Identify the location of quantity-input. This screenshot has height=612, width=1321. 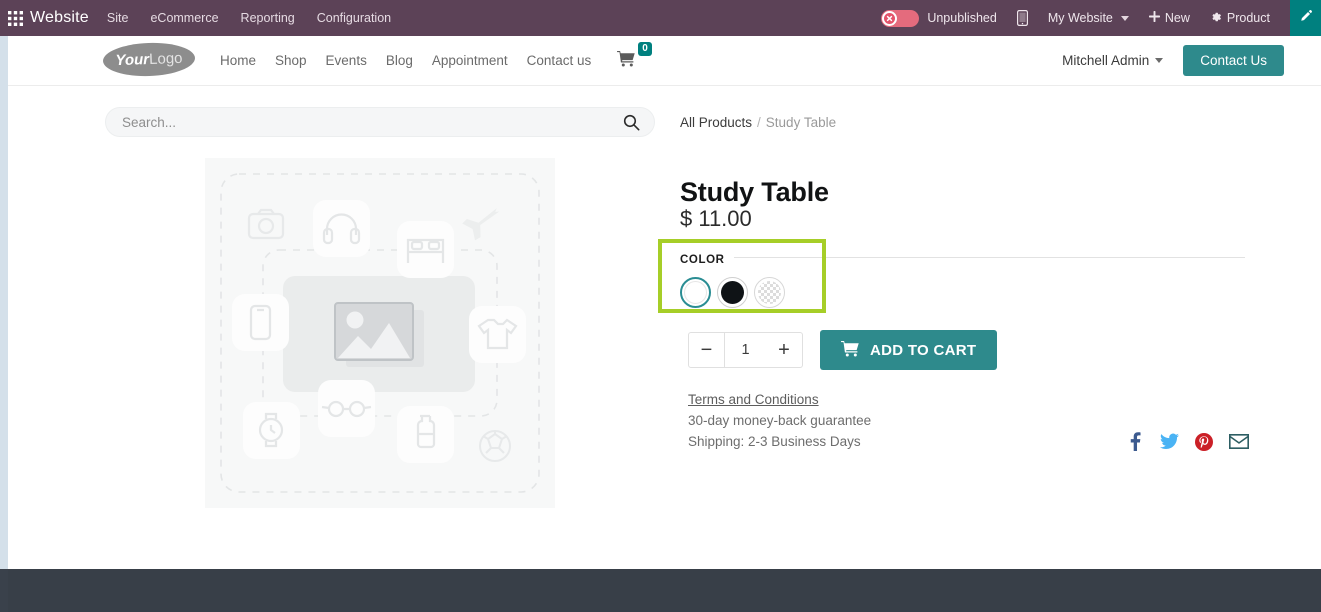
(745, 350).